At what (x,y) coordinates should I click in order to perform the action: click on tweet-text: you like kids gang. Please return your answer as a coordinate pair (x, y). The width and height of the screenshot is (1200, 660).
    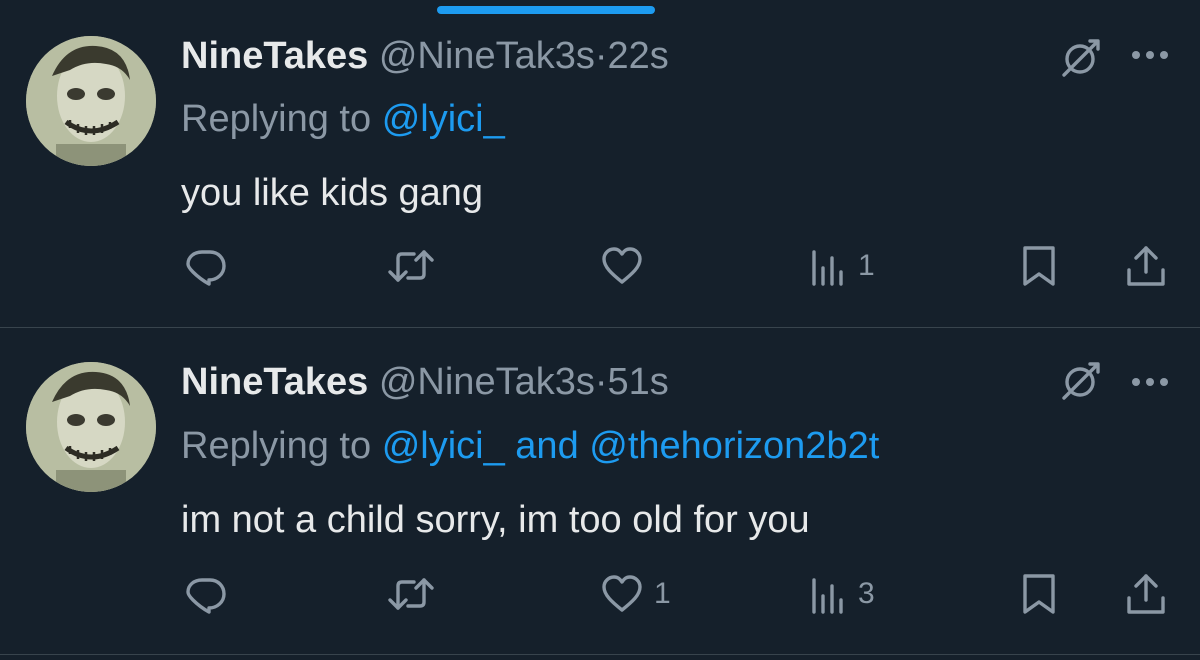
    Looking at the image, I should click on (332, 193).